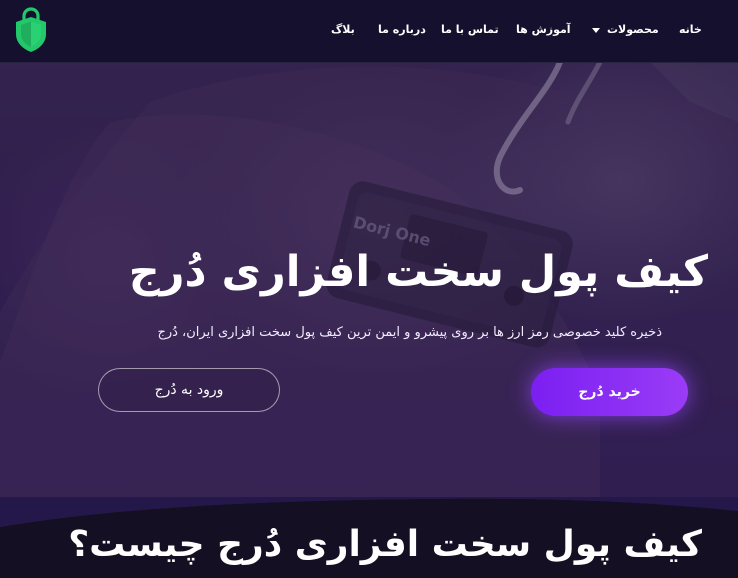 The height and width of the screenshot is (578, 738). I want to click on buy-button: خرید دُرج, so click(609, 392).